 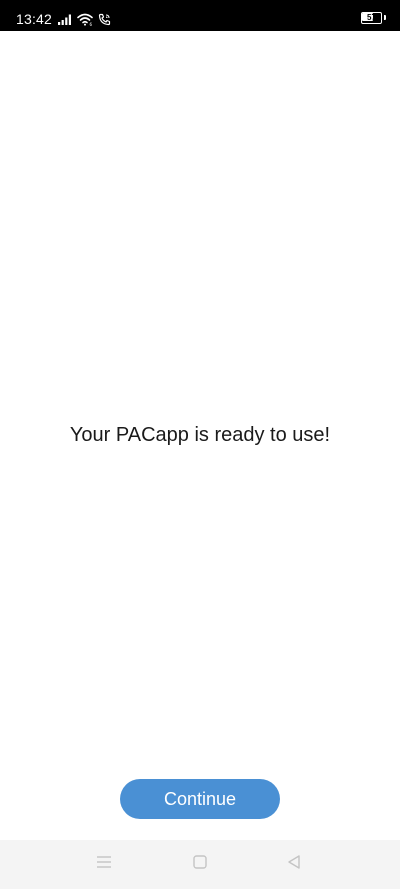 I want to click on menu-icon, so click(x=104, y=864).